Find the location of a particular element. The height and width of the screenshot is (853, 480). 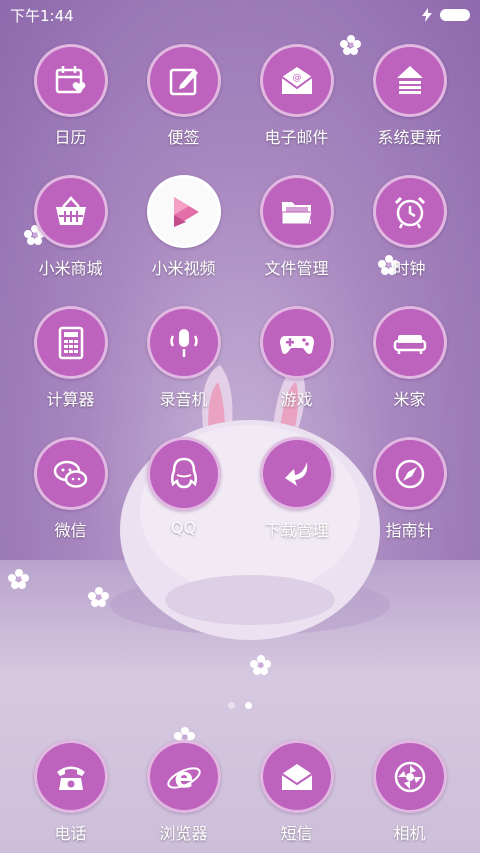

calendar-icon is located at coordinates (70, 79).